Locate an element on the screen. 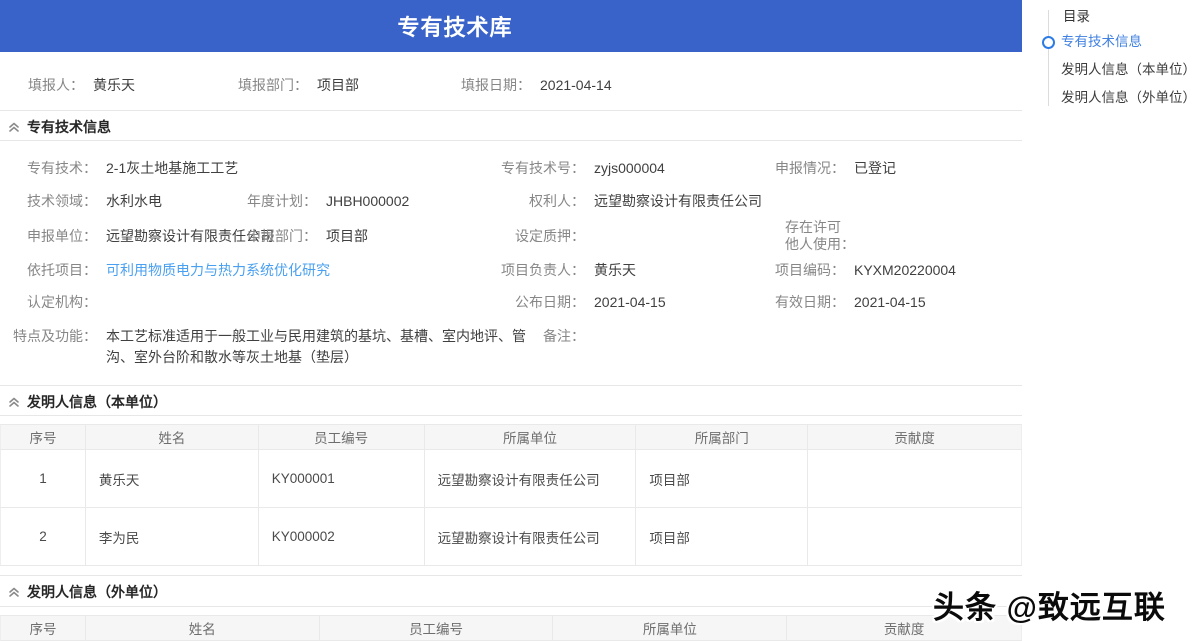 This screenshot has width=1200, height=641. field-valid-date-value: 2021-04-15 is located at coordinates (890, 302).